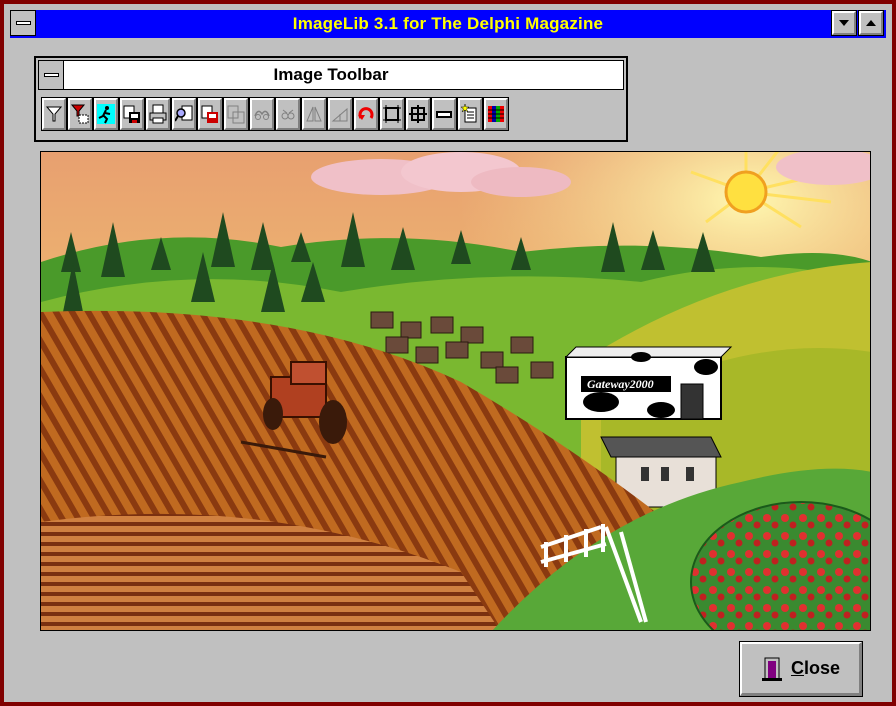 The image size is (896, 706). I want to click on print-icon, so click(158, 114).